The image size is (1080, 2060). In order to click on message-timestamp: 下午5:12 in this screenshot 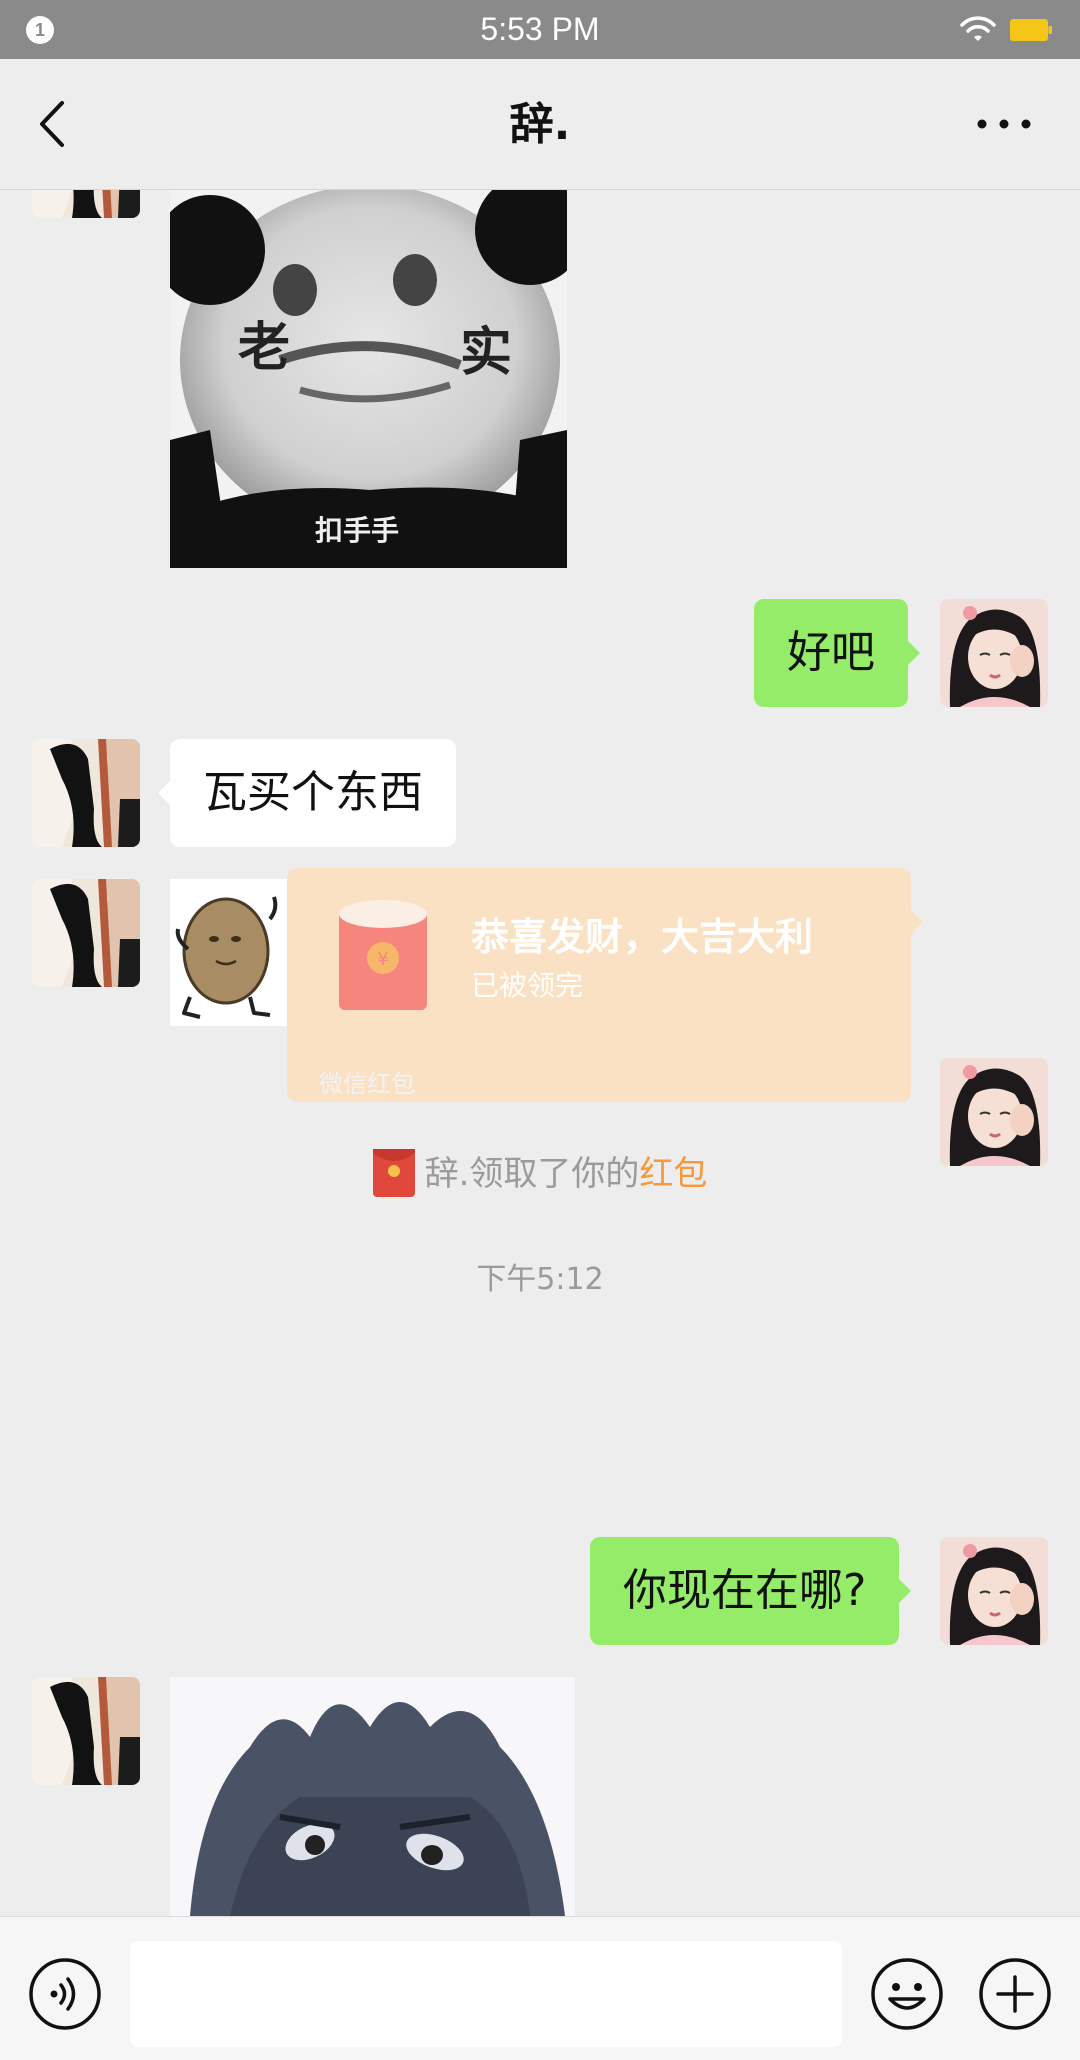, I will do `click(540, 1279)`.